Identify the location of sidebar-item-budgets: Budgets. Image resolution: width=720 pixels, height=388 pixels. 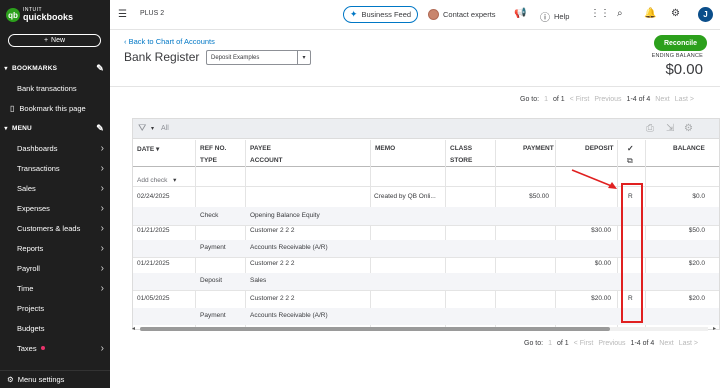
(55, 328).